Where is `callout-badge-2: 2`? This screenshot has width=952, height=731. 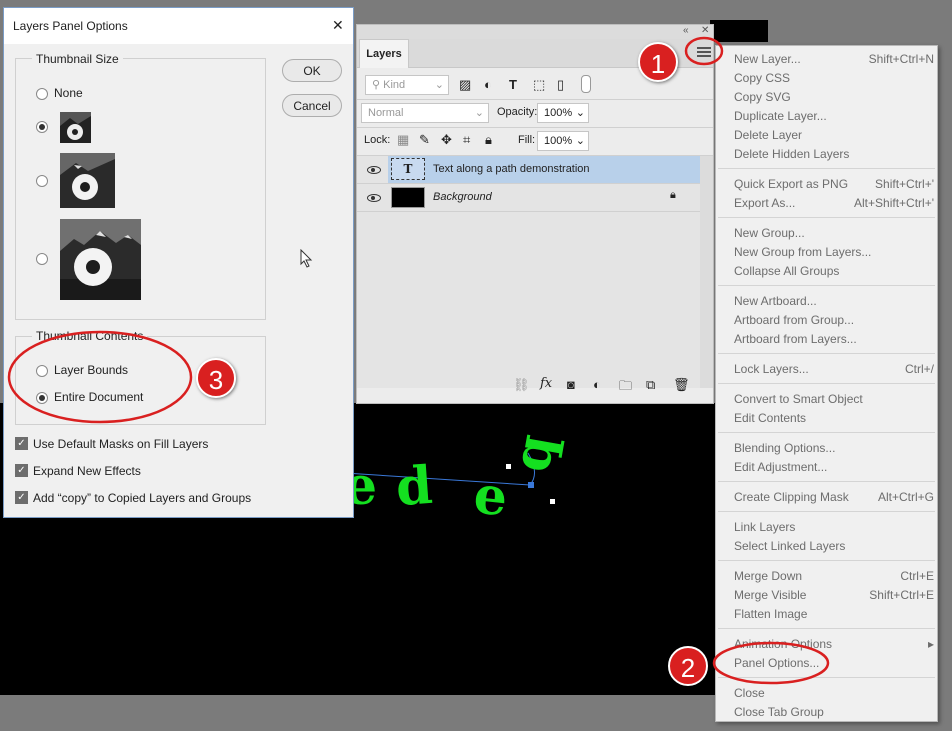
callout-badge-2: 2 is located at coordinates (688, 666).